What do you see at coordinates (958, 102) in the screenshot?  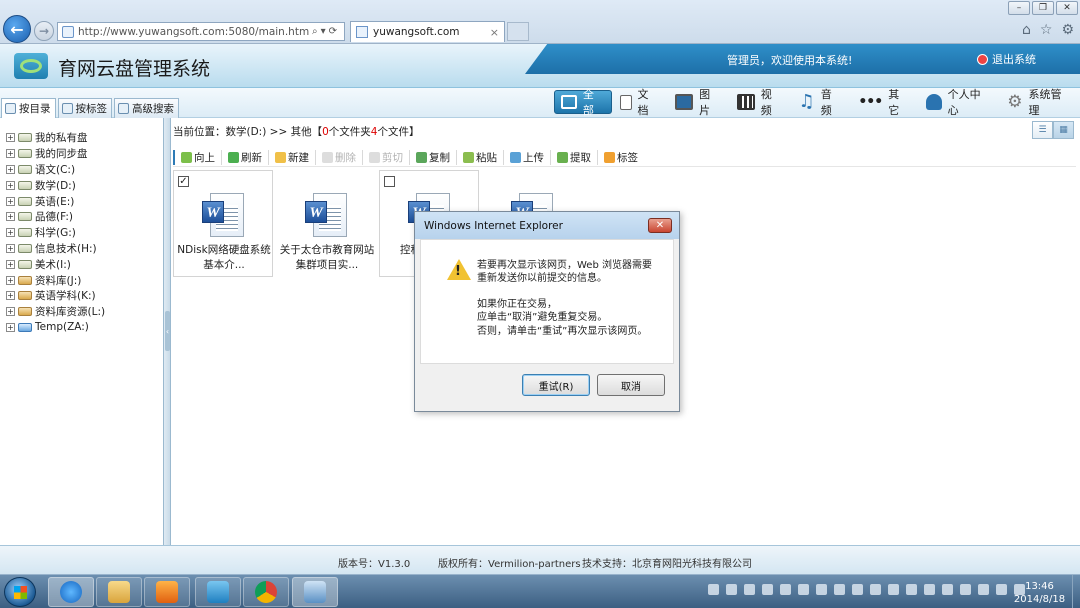 I see `category-personal-center: 个人中心` at bounding box center [958, 102].